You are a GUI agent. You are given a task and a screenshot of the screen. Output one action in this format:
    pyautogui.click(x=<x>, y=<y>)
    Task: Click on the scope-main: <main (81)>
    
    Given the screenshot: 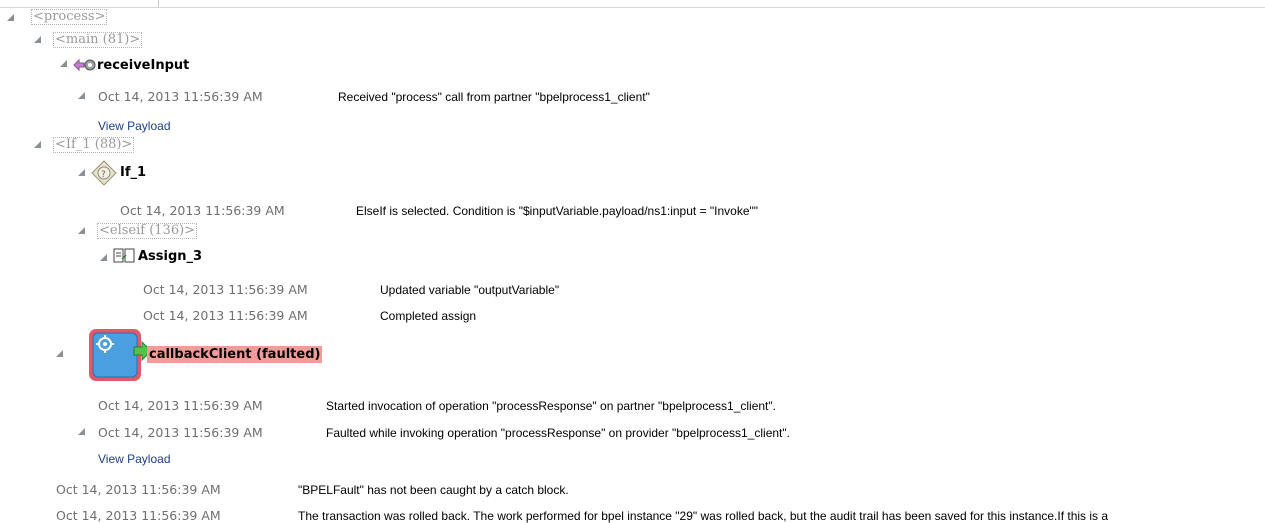 What is the action you would take?
    pyautogui.click(x=98, y=40)
    